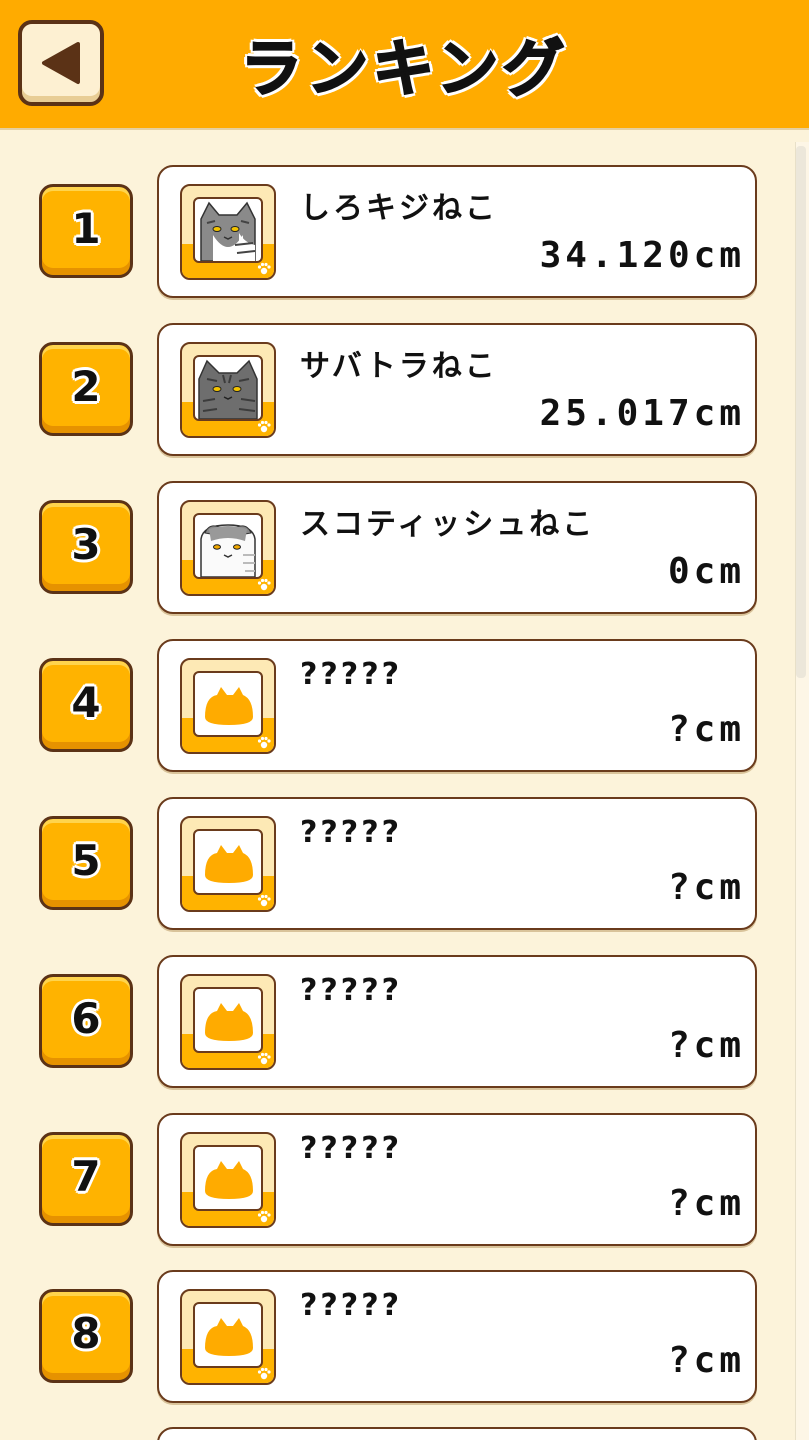 The width and height of the screenshot is (809, 1440). What do you see at coordinates (457, 389) in the screenshot?
I see `ranking-card: サバトラねこ 25.017cm` at bounding box center [457, 389].